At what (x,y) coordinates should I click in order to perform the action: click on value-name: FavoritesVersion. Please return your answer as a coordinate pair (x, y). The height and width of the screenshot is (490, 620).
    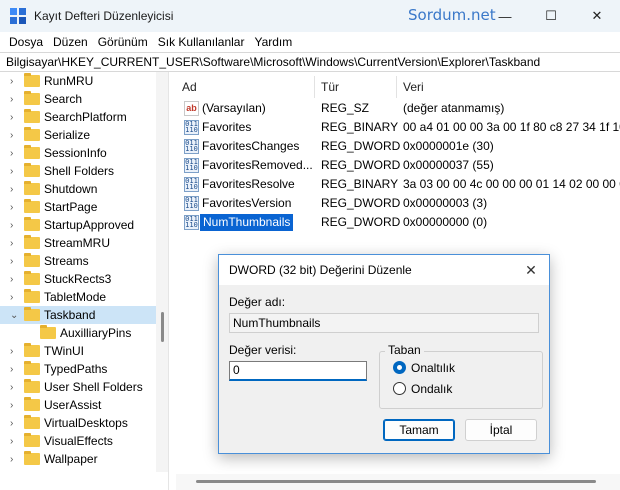
    Looking at the image, I should click on (247, 203).